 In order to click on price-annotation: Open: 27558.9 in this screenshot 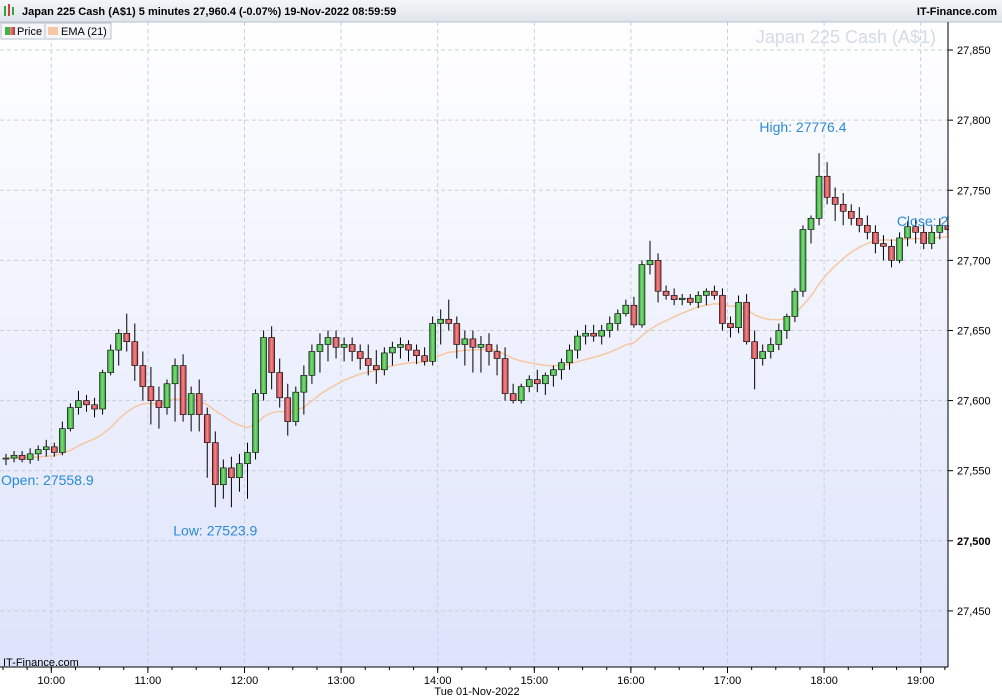, I will do `click(47, 480)`.